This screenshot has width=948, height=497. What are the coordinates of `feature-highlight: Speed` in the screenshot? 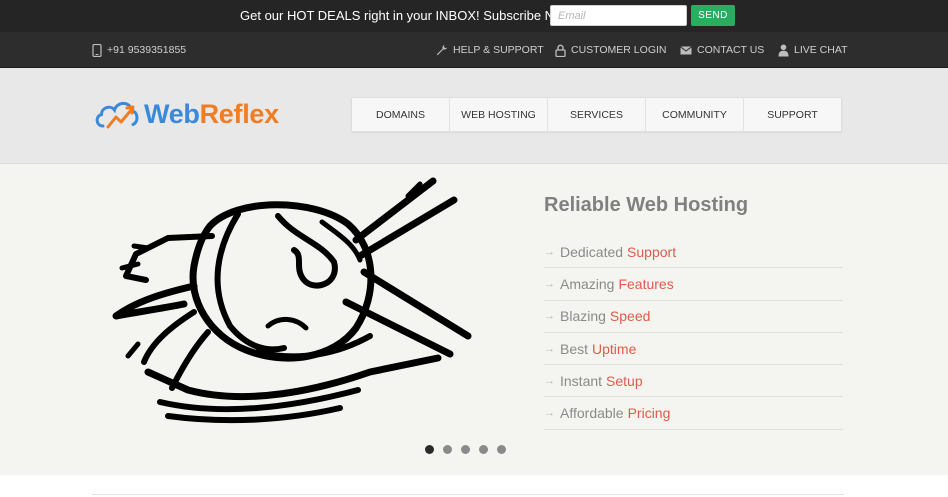 It's located at (630, 316).